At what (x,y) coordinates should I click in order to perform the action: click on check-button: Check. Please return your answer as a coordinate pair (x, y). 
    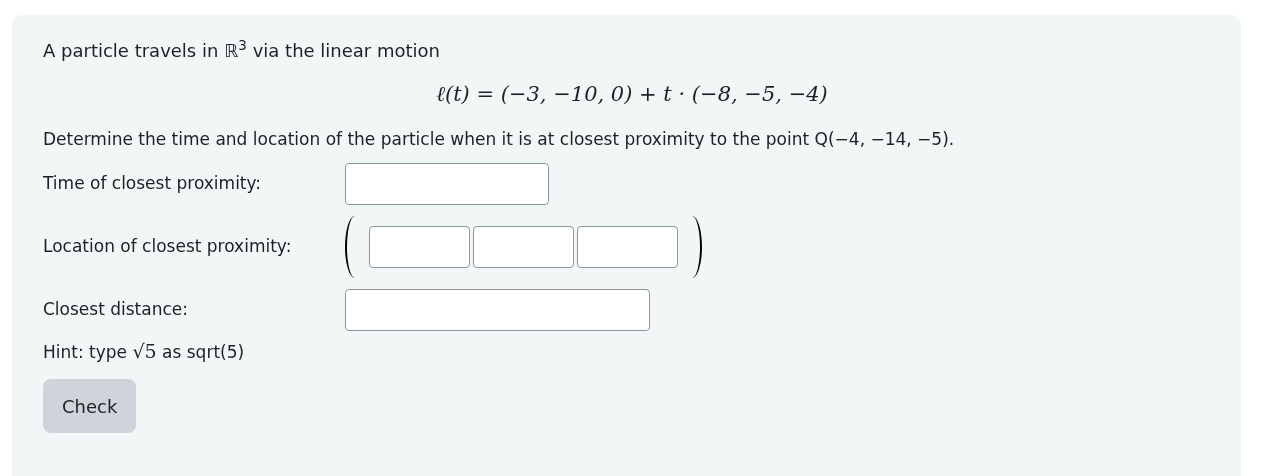
    Looking at the image, I should click on (90, 406).